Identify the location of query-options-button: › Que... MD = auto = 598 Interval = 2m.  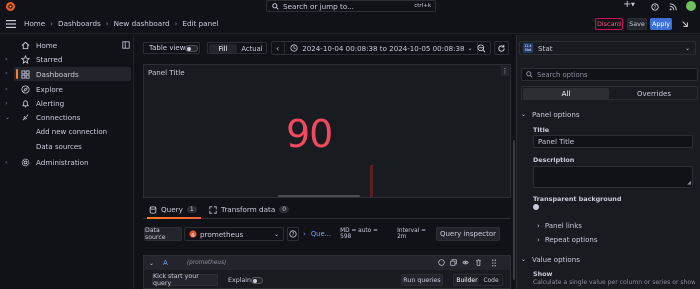
(369, 234).